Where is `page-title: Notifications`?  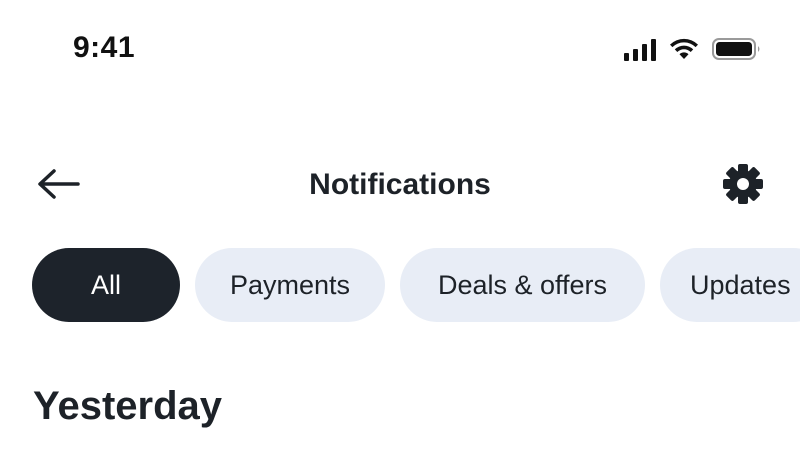 page-title: Notifications is located at coordinates (400, 184).